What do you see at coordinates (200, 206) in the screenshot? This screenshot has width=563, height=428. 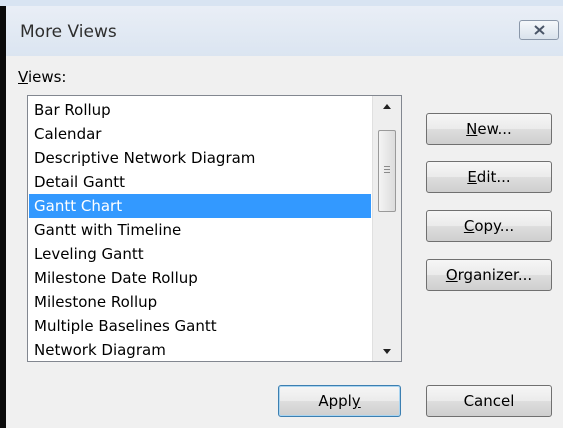 I see `list-item-selected: Gantt Chart` at bounding box center [200, 206].